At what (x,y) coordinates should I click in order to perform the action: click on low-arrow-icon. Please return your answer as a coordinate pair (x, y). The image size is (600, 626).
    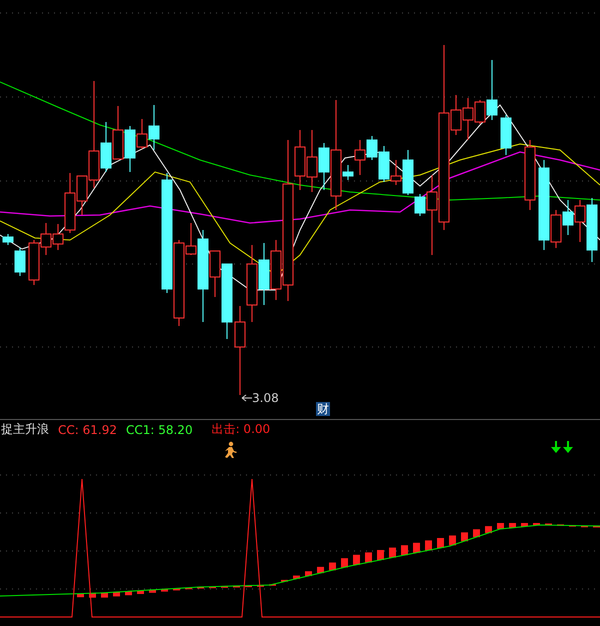
    Looking at the image, I should click on (247, 398).